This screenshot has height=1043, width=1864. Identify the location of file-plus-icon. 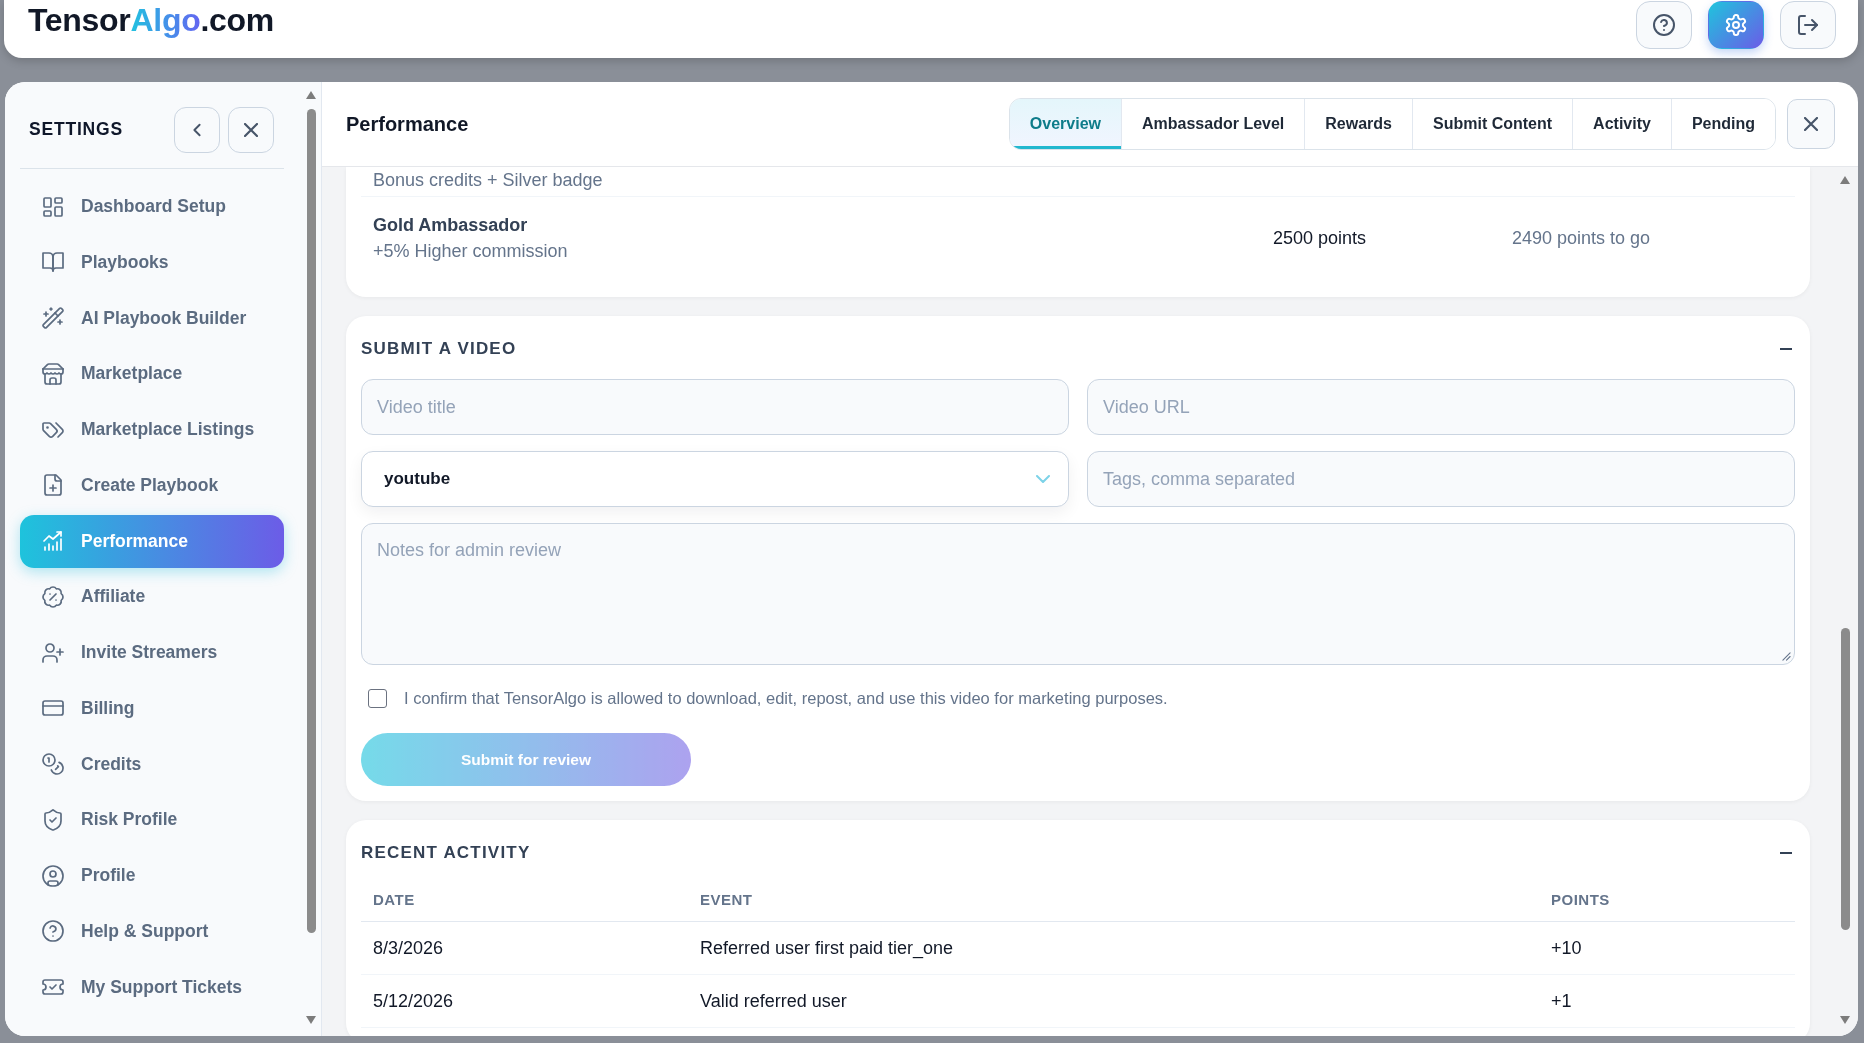
(53, 485).